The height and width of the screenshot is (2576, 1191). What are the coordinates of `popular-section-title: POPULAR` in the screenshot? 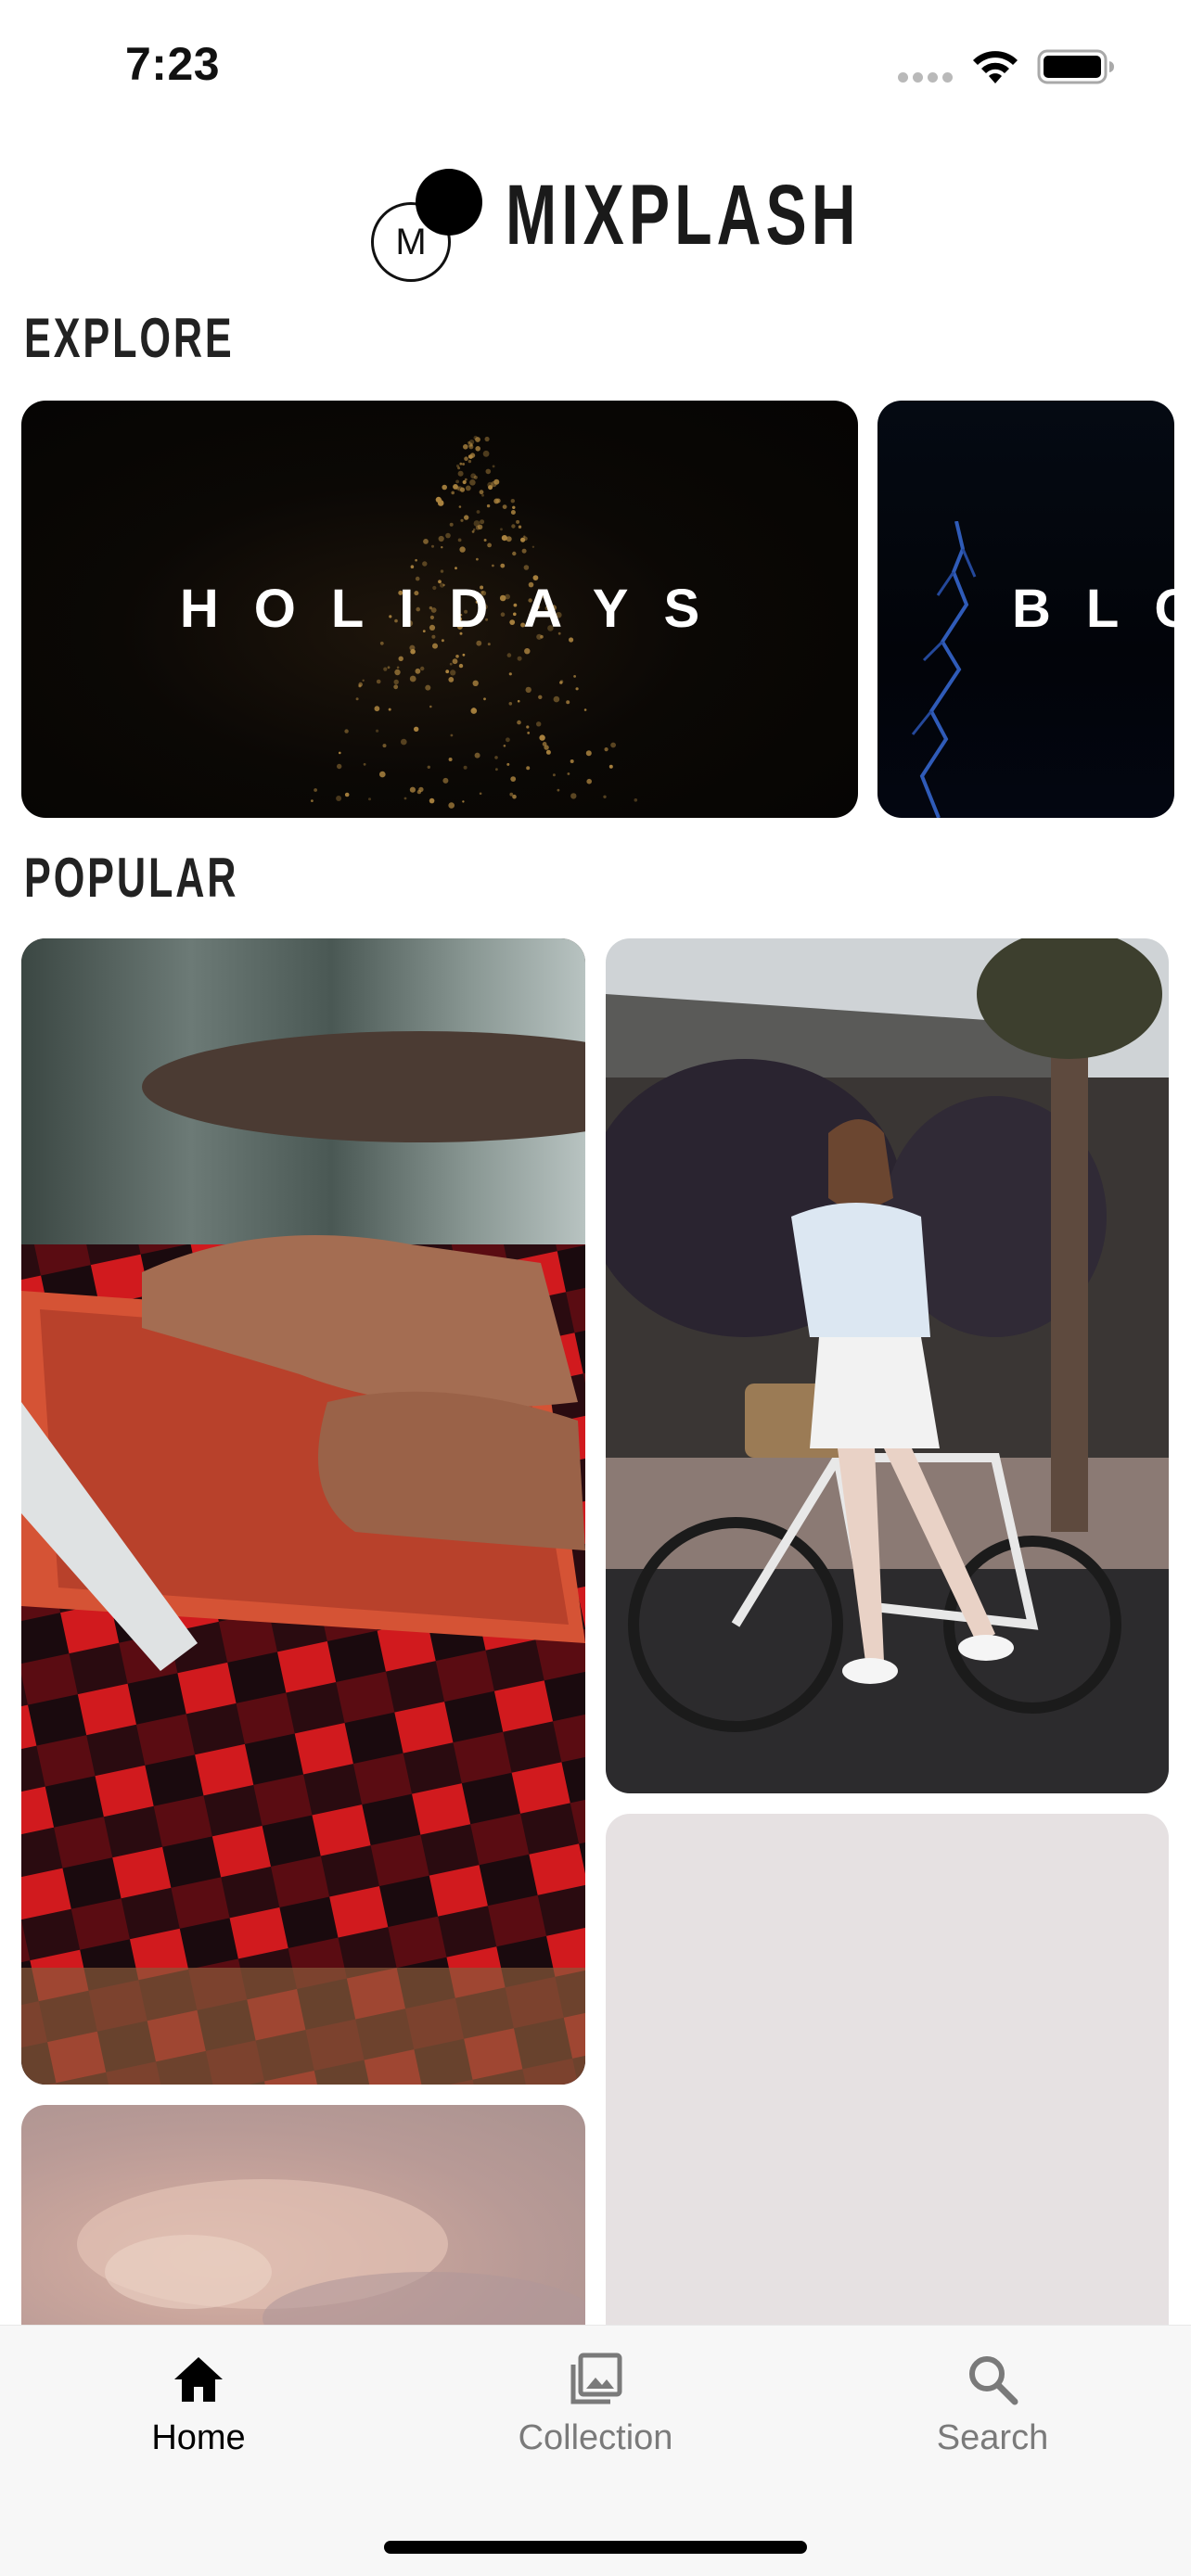 It's located at (132, 878).